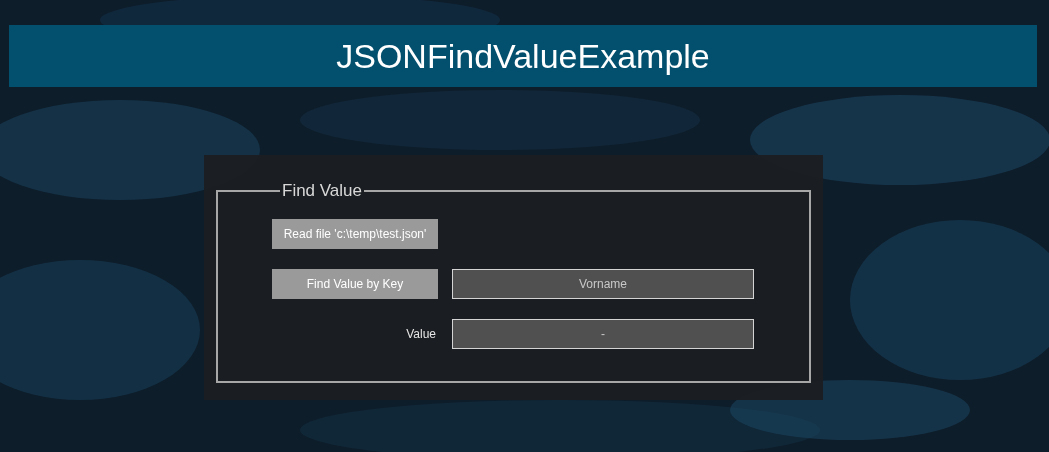 The width and height of the screenshot is (1049, 452). Describe the element at coordinates (603, 284) in the screenshot. I see `key-field: Vorname` at that location.